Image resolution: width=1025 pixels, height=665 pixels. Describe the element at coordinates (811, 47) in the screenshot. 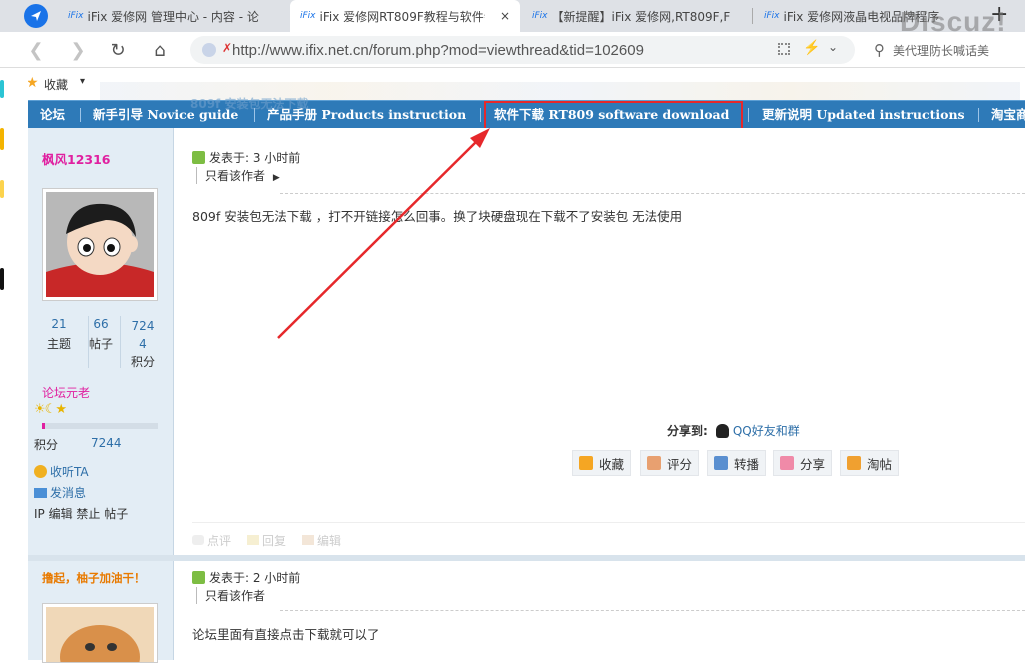

I see `lightning-icon: ⚡` at that location.